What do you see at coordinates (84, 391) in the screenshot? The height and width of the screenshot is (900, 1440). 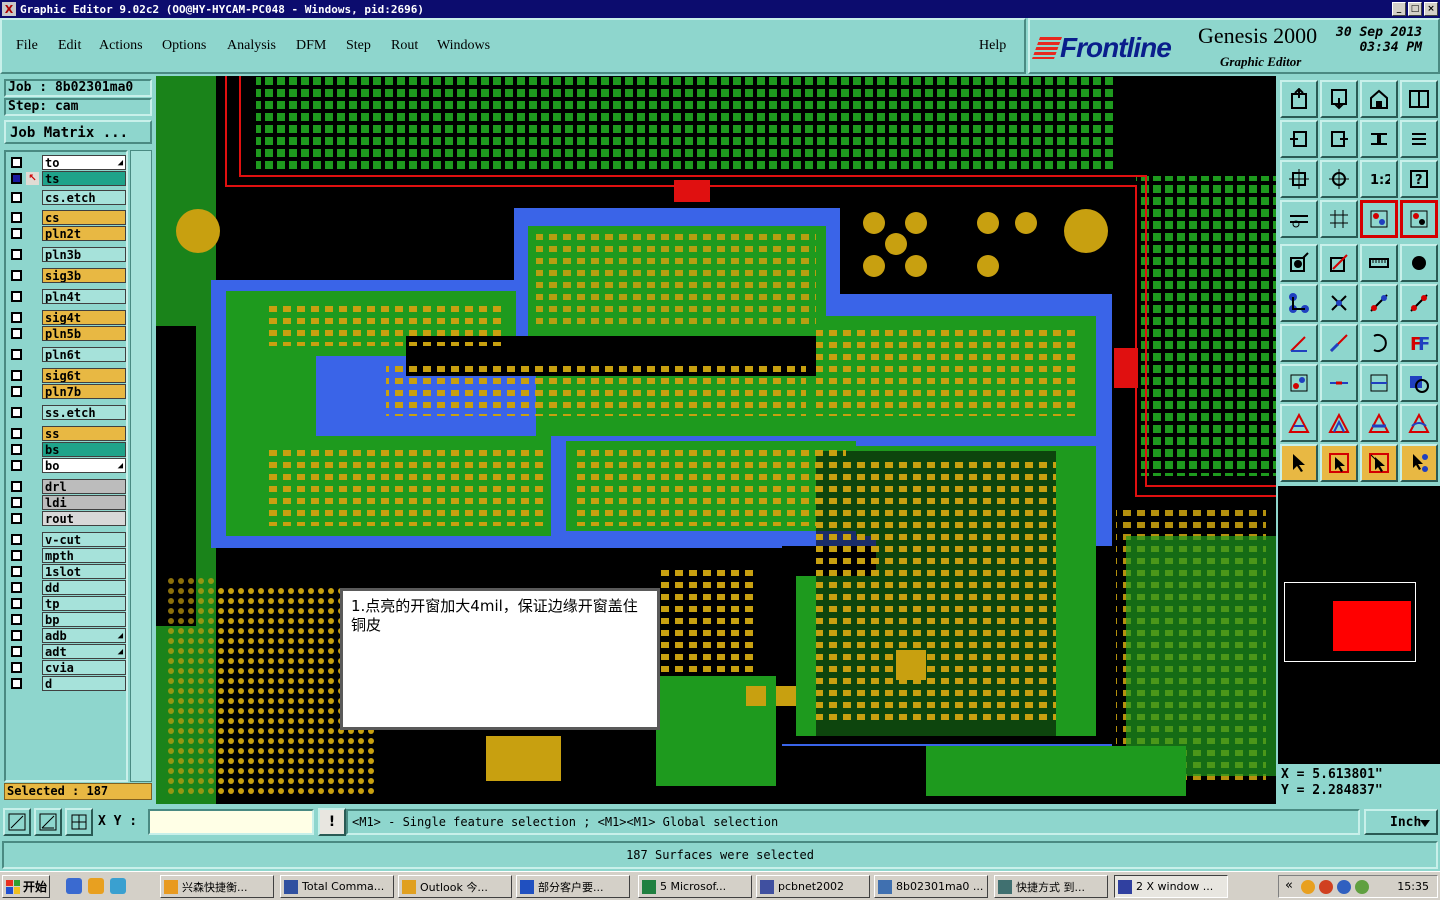 I see `layer-name: pln7b` at bounding box center [84, 391].